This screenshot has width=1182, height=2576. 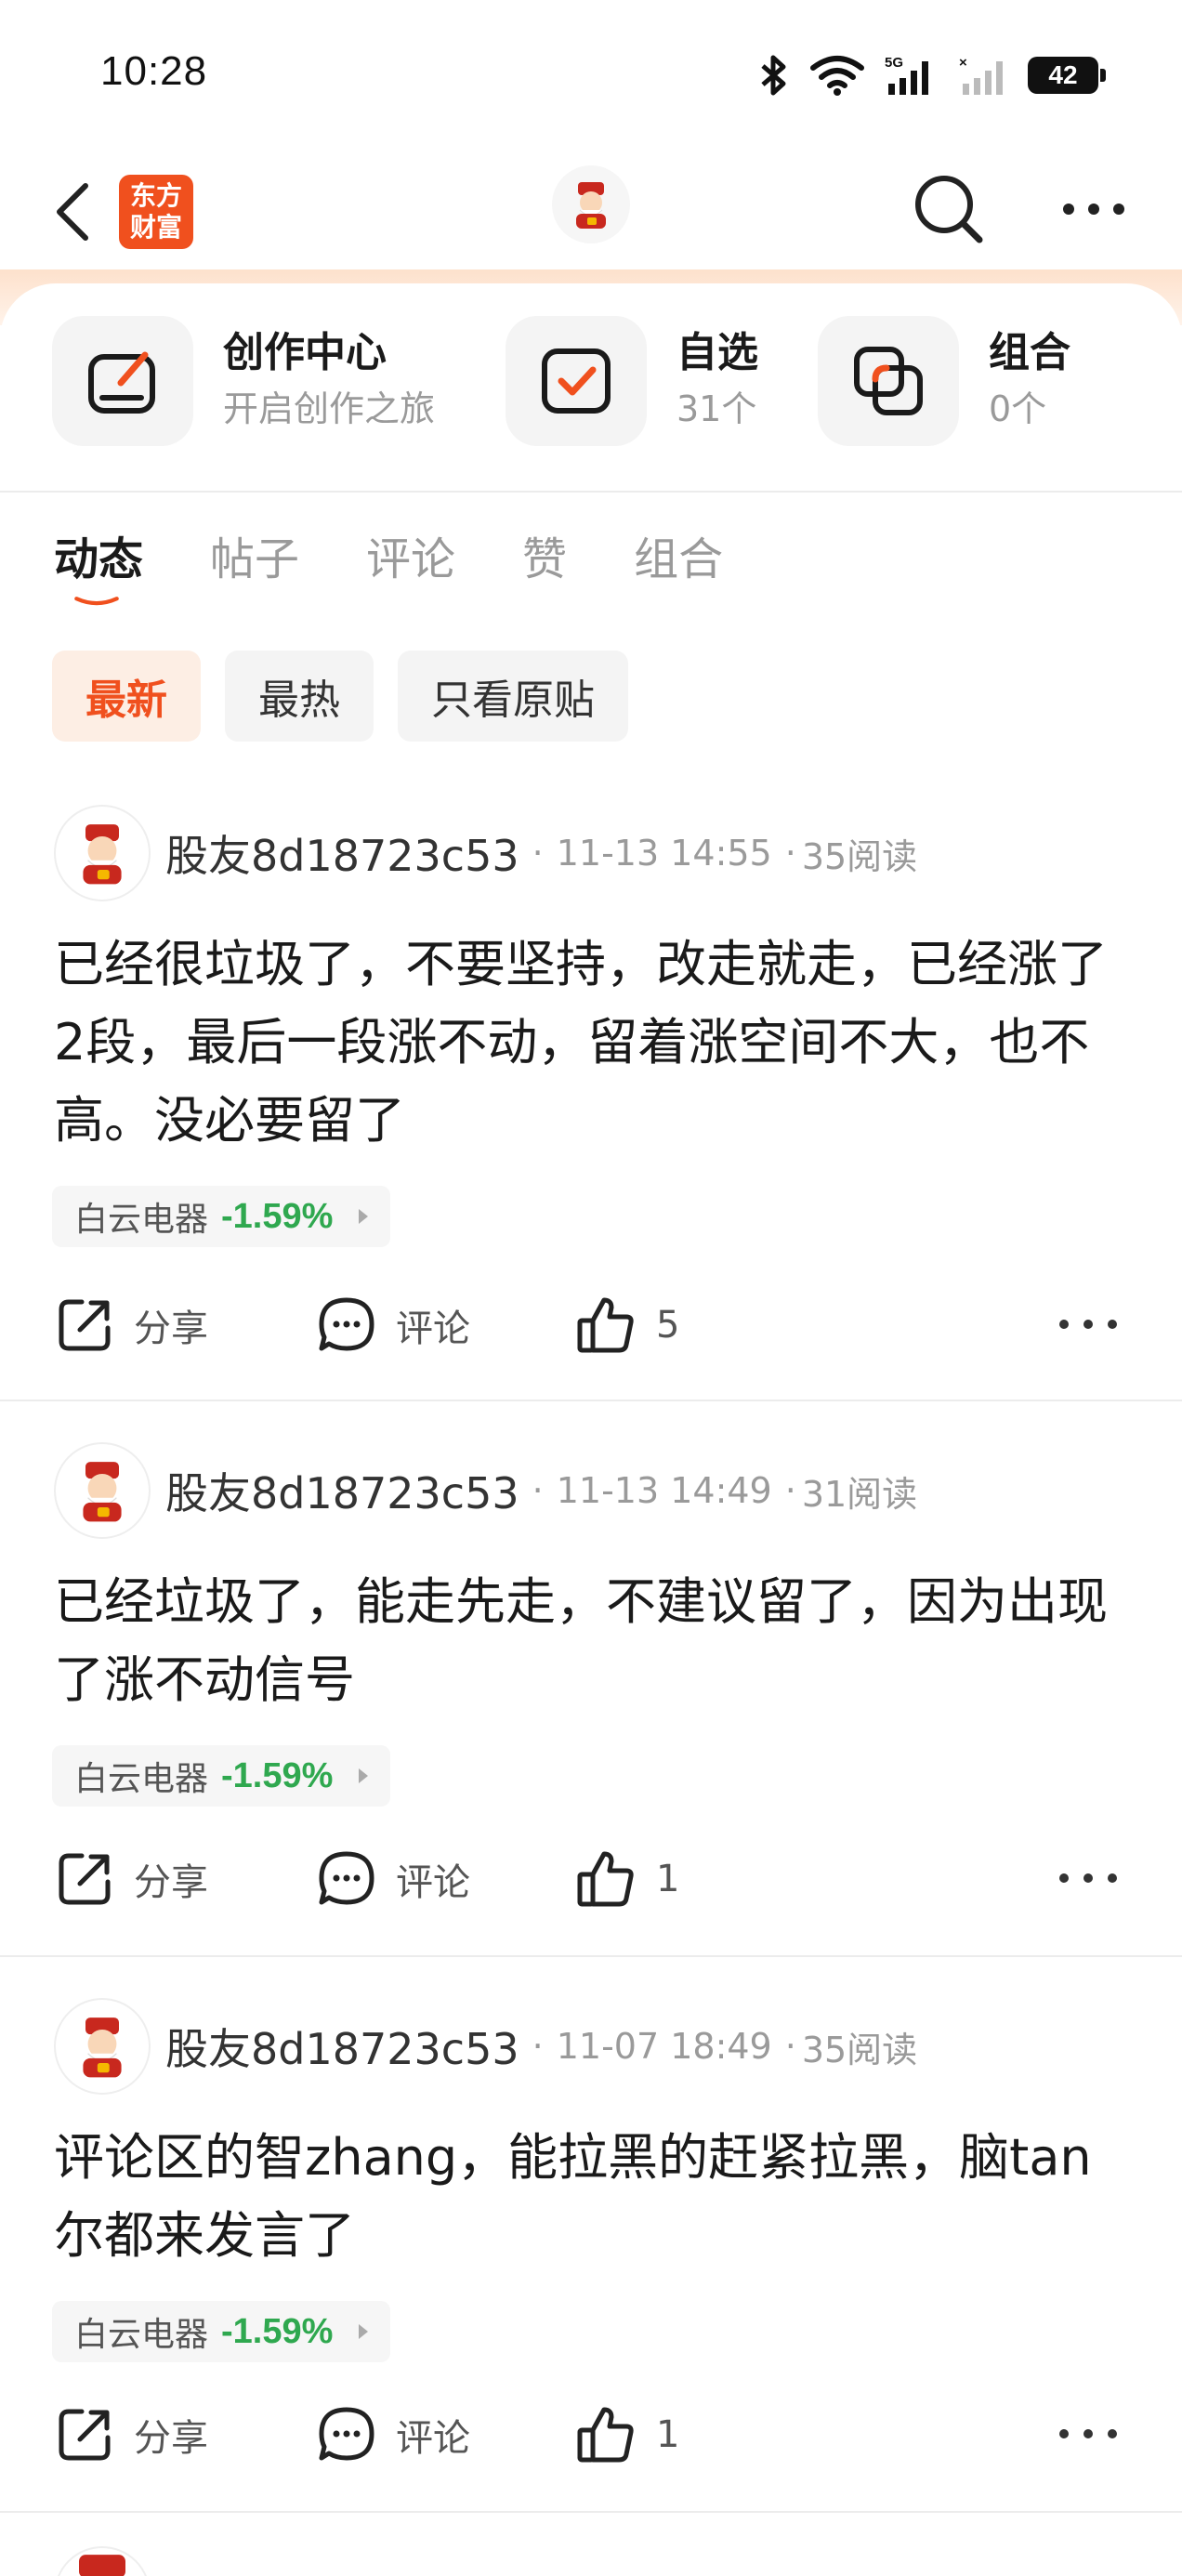 I want to click on post-content: 评论区的智zhang，能拉黑的赶紧拉黑，脑tan尔都来发言了, so click(x=593, y=2197).